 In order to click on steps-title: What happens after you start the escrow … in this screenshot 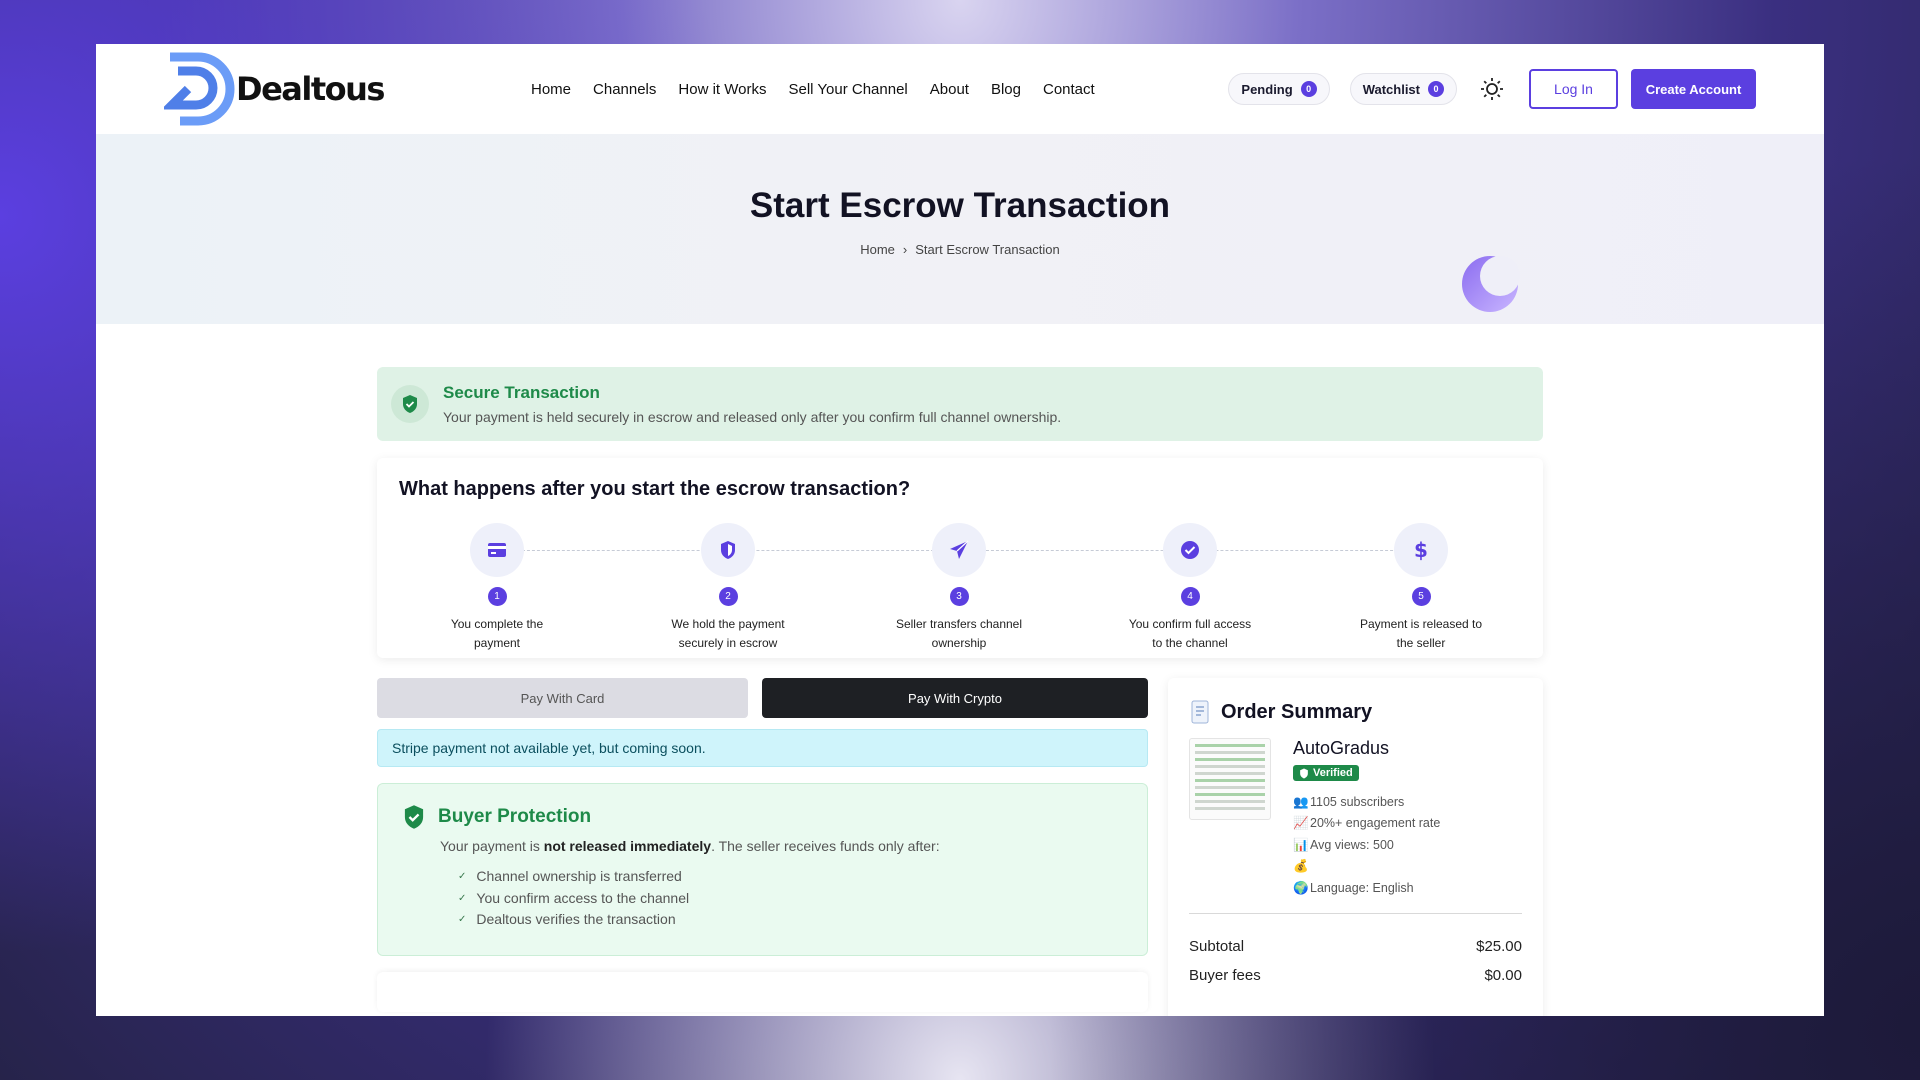, I will do `click(655, 489)`.